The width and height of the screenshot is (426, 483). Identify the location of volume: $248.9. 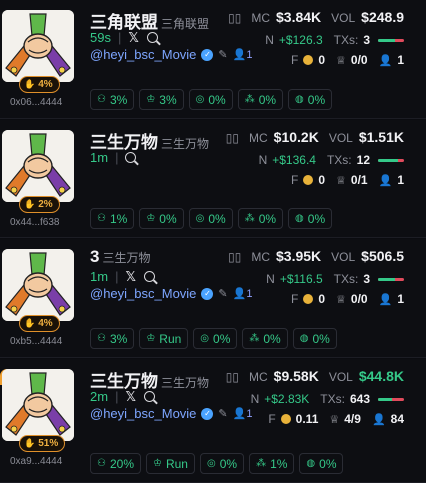
(382, 17).